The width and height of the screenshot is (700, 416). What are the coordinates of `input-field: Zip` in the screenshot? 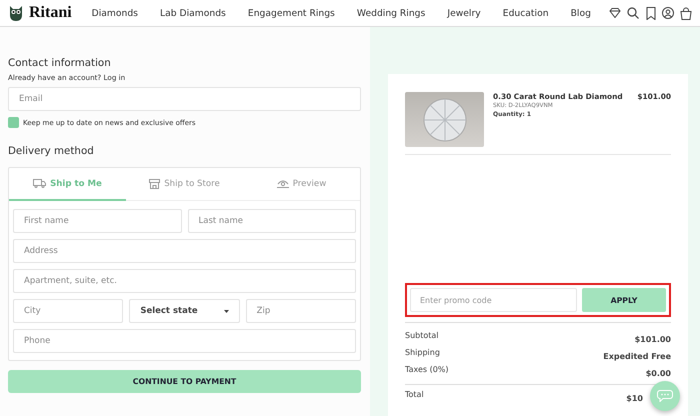 It's located at (301, 311).